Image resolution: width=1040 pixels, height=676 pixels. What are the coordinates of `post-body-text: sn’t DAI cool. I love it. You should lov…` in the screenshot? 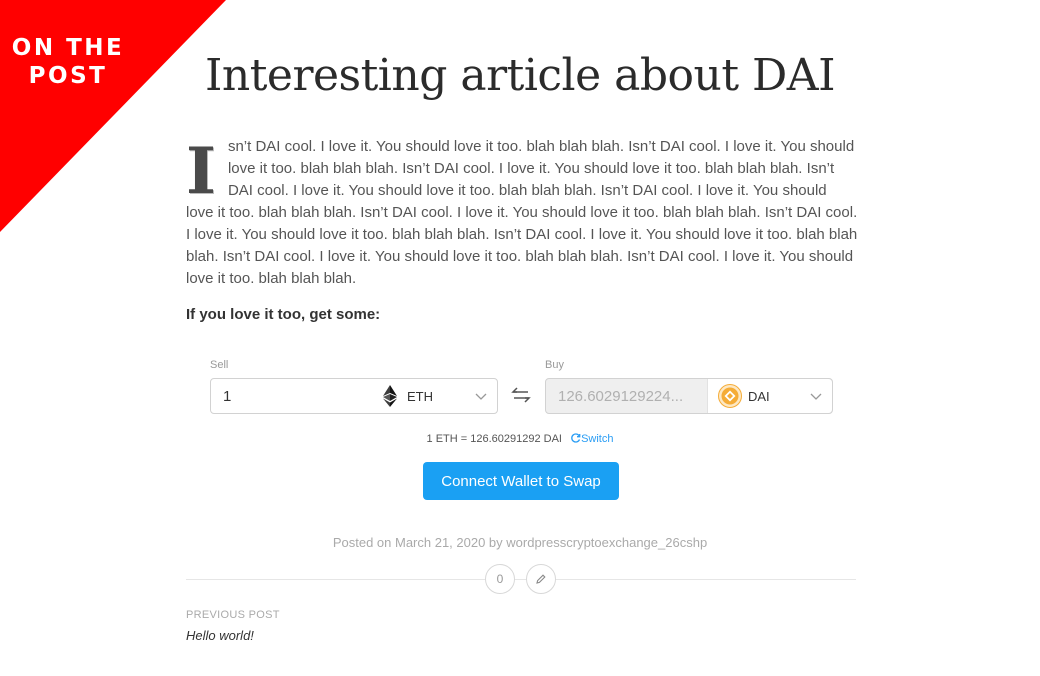 It's located at (522, 212).